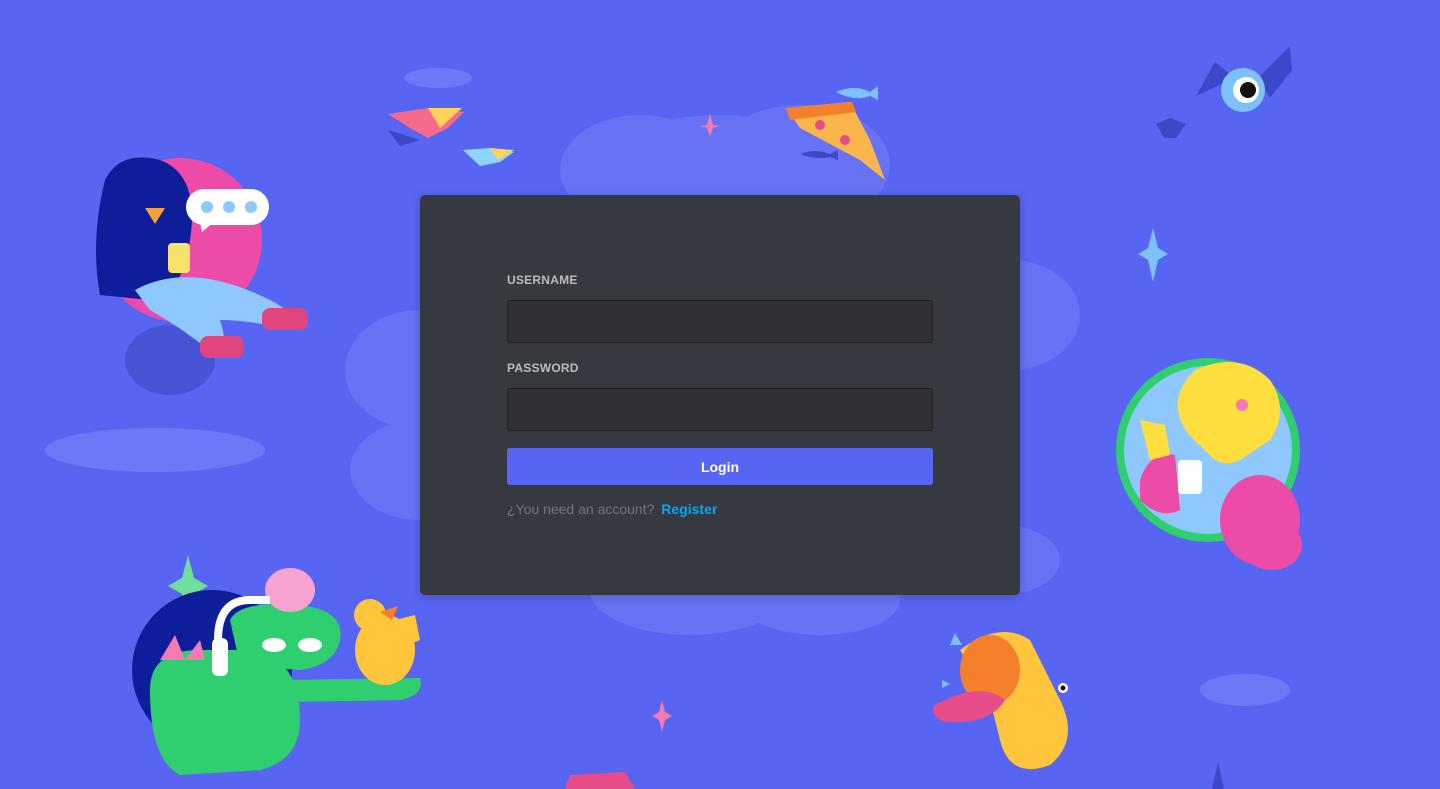  What do you see at coordinates (543, 368) in the screenshot?
I see `password-label: PASSWORD` at bounding box center [543, 368].